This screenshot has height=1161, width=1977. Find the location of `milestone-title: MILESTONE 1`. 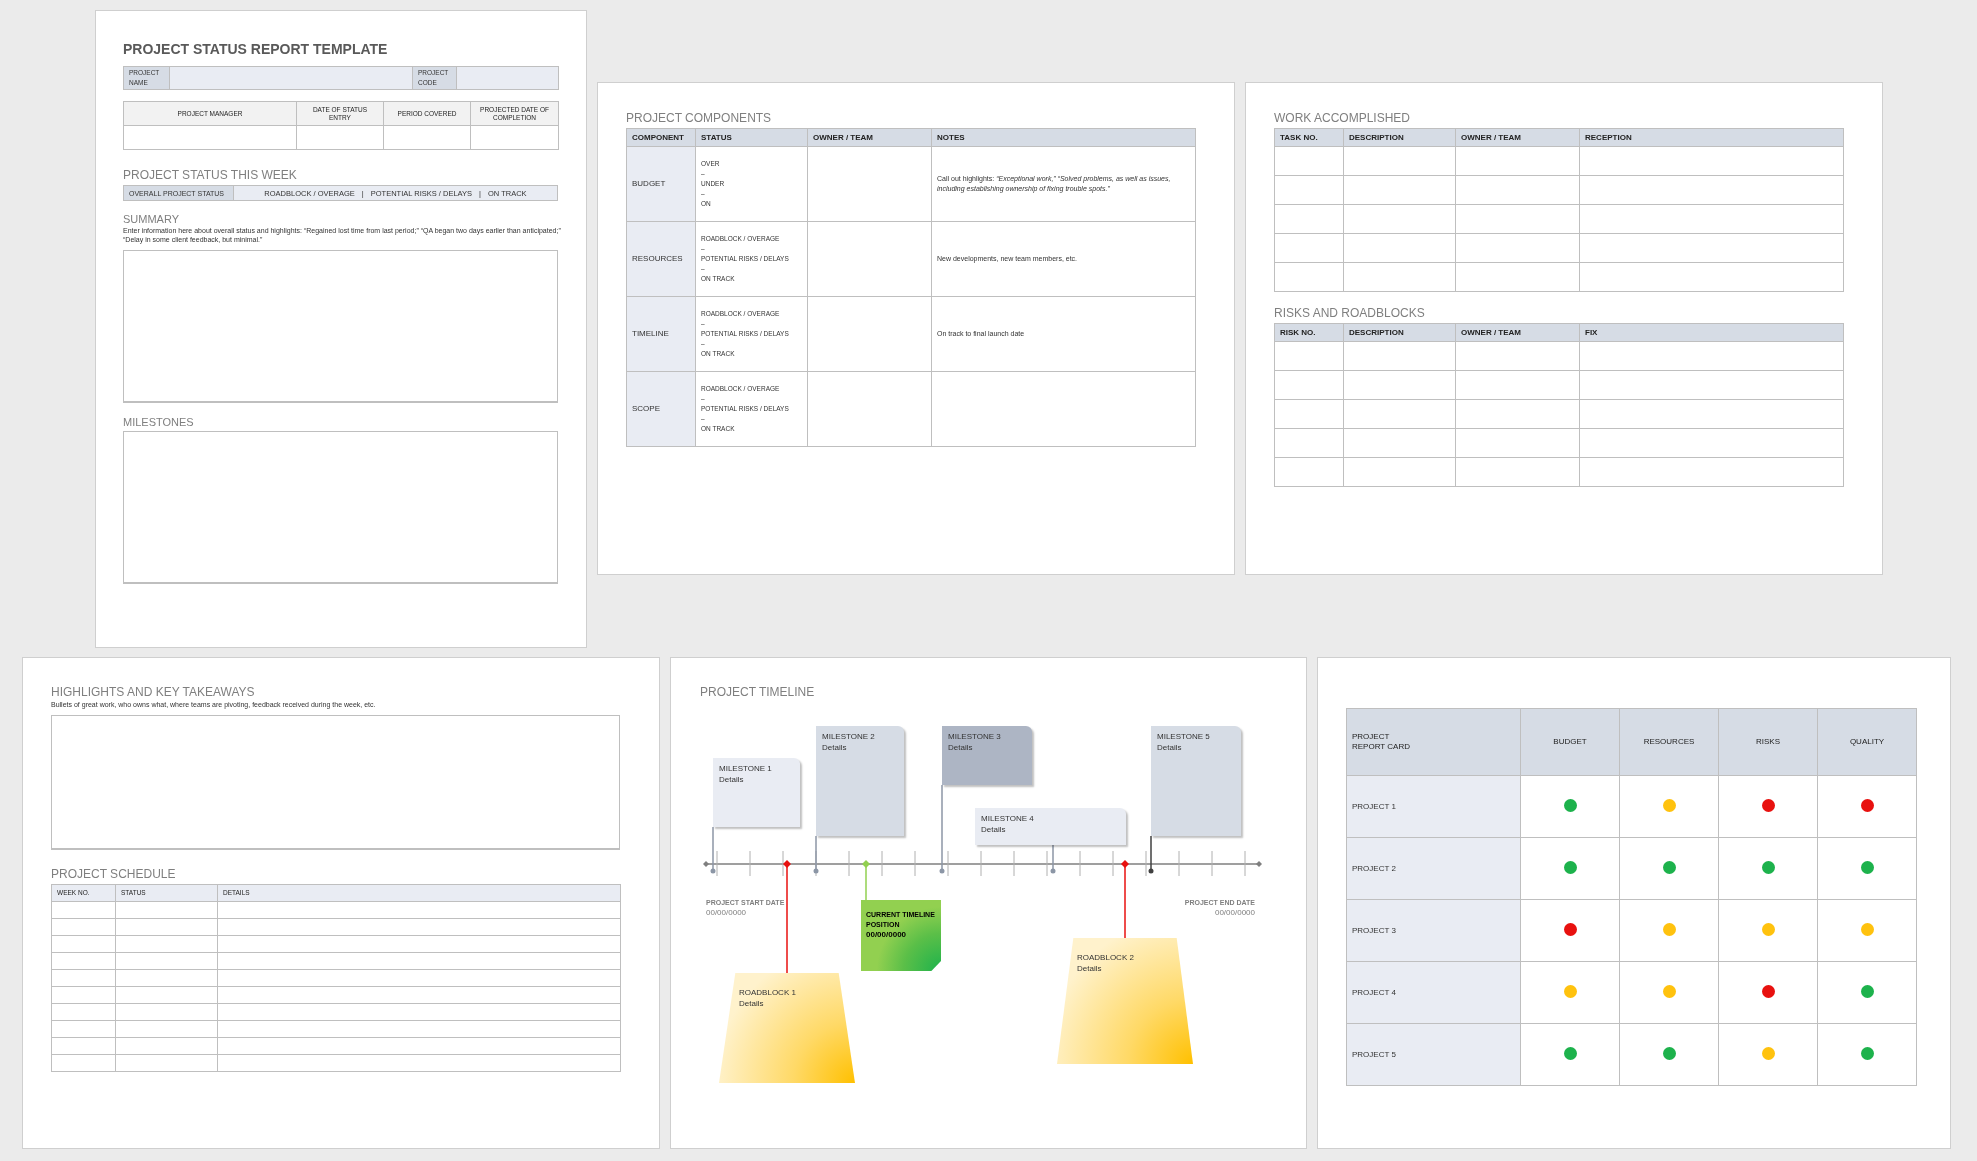

milestone-title: MILESTONE 1 is located at coordinates (746, 768).